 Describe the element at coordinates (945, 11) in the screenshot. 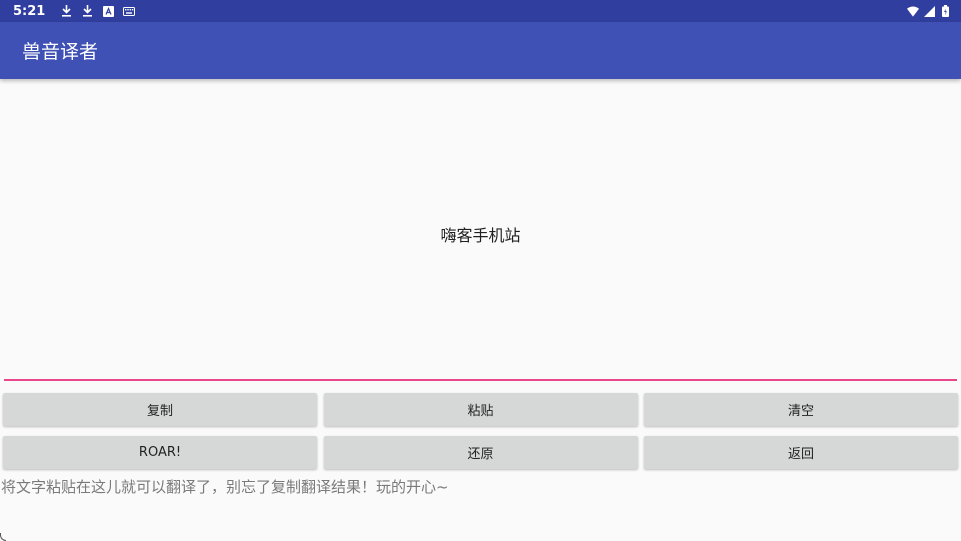

I see `battery-icon` at that location.